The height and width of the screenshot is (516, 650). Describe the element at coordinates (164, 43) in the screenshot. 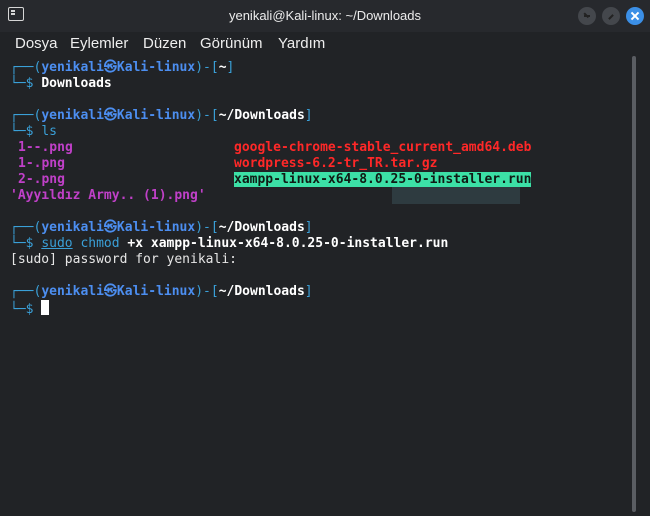

I see `menu-edit: Düzen` at that location.